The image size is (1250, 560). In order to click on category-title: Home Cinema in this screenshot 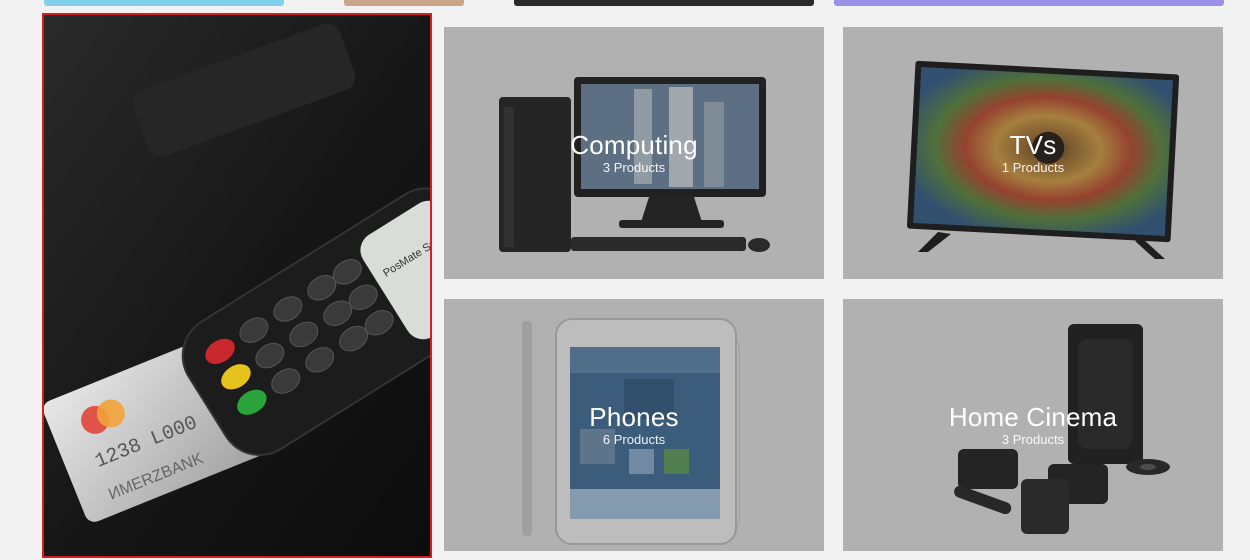, I will do `click(1033, 417)`.